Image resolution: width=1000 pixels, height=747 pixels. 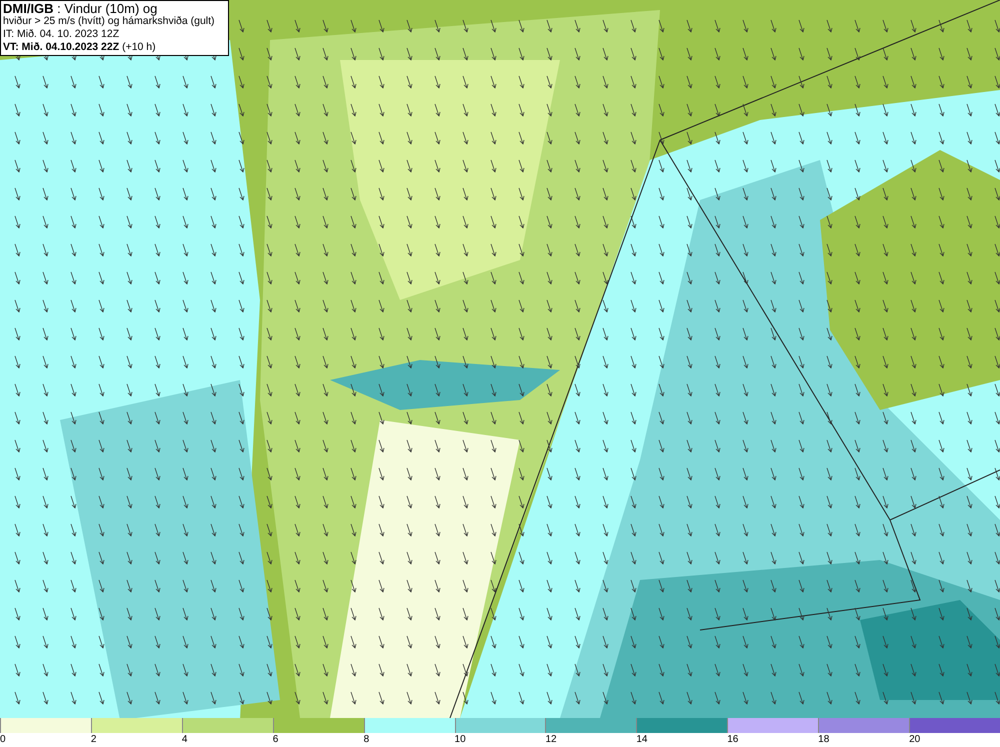 What do you see at coordinates (732, 740) in the screenshot?
I see `legend-label: 16` at bounding box center [732, 740].